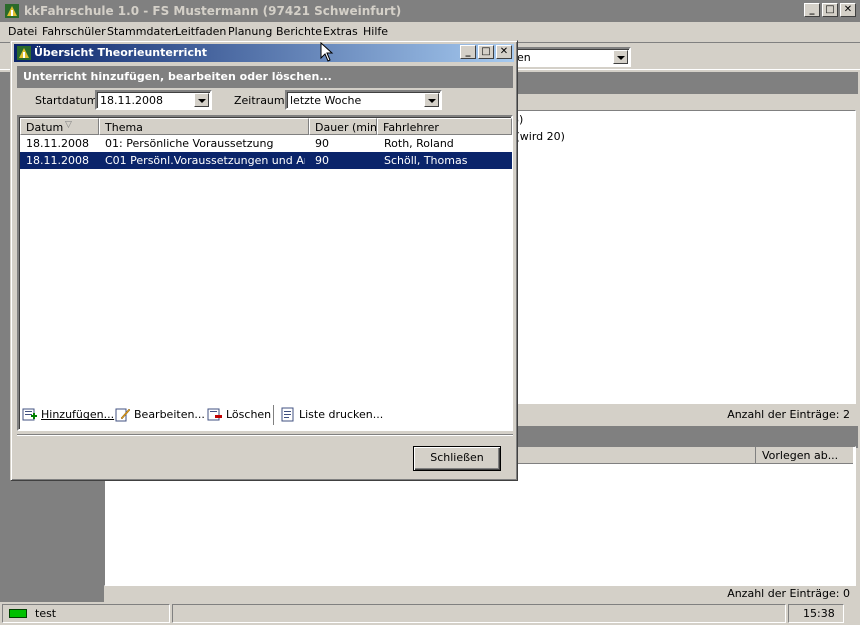 This screenshot has width=860, height=625. Describe the element at coordinates (204, 126) in the screenshot. I see `column-thema: Thema` at that location.